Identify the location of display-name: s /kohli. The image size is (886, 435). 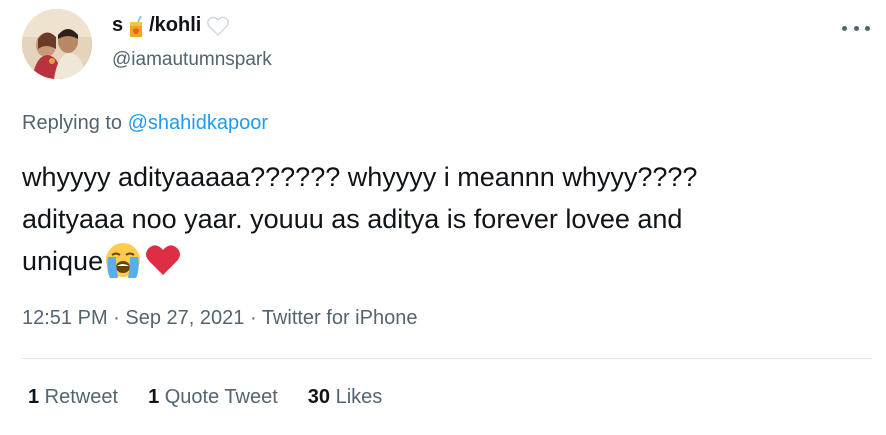
(171, 25).